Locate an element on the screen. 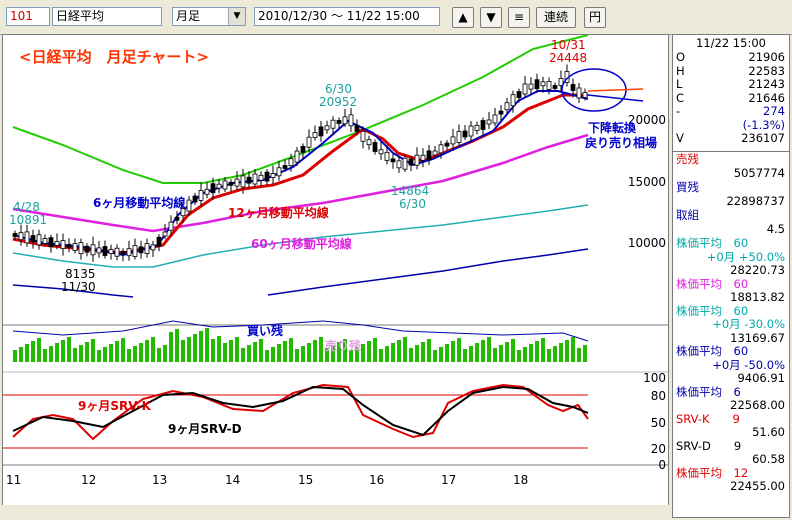 This screenshot has width=792, height=520. stock-code-input: 101 is located at coordinates (28, 16).